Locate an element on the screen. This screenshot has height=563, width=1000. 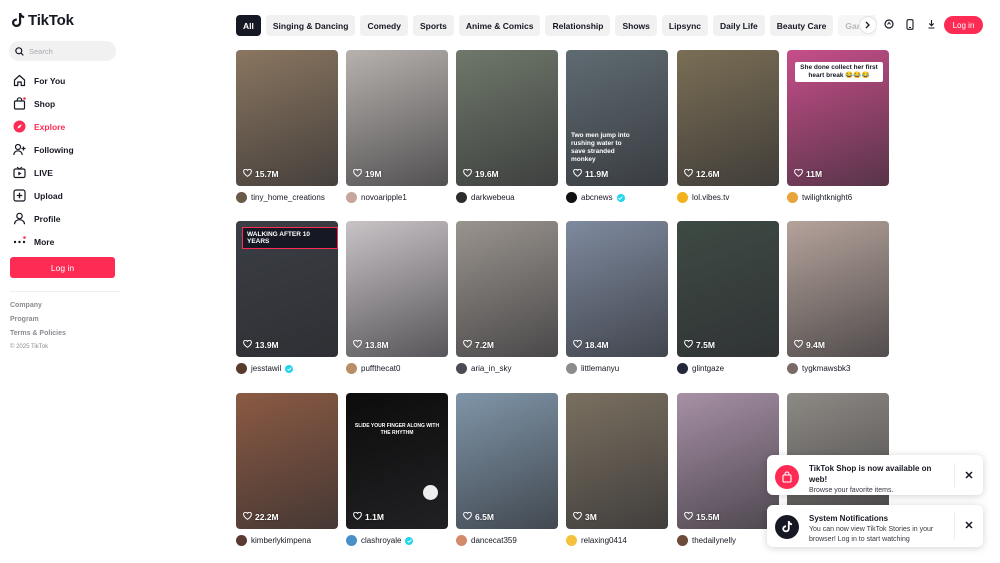
download-icon is located at coordinates (931, 24).